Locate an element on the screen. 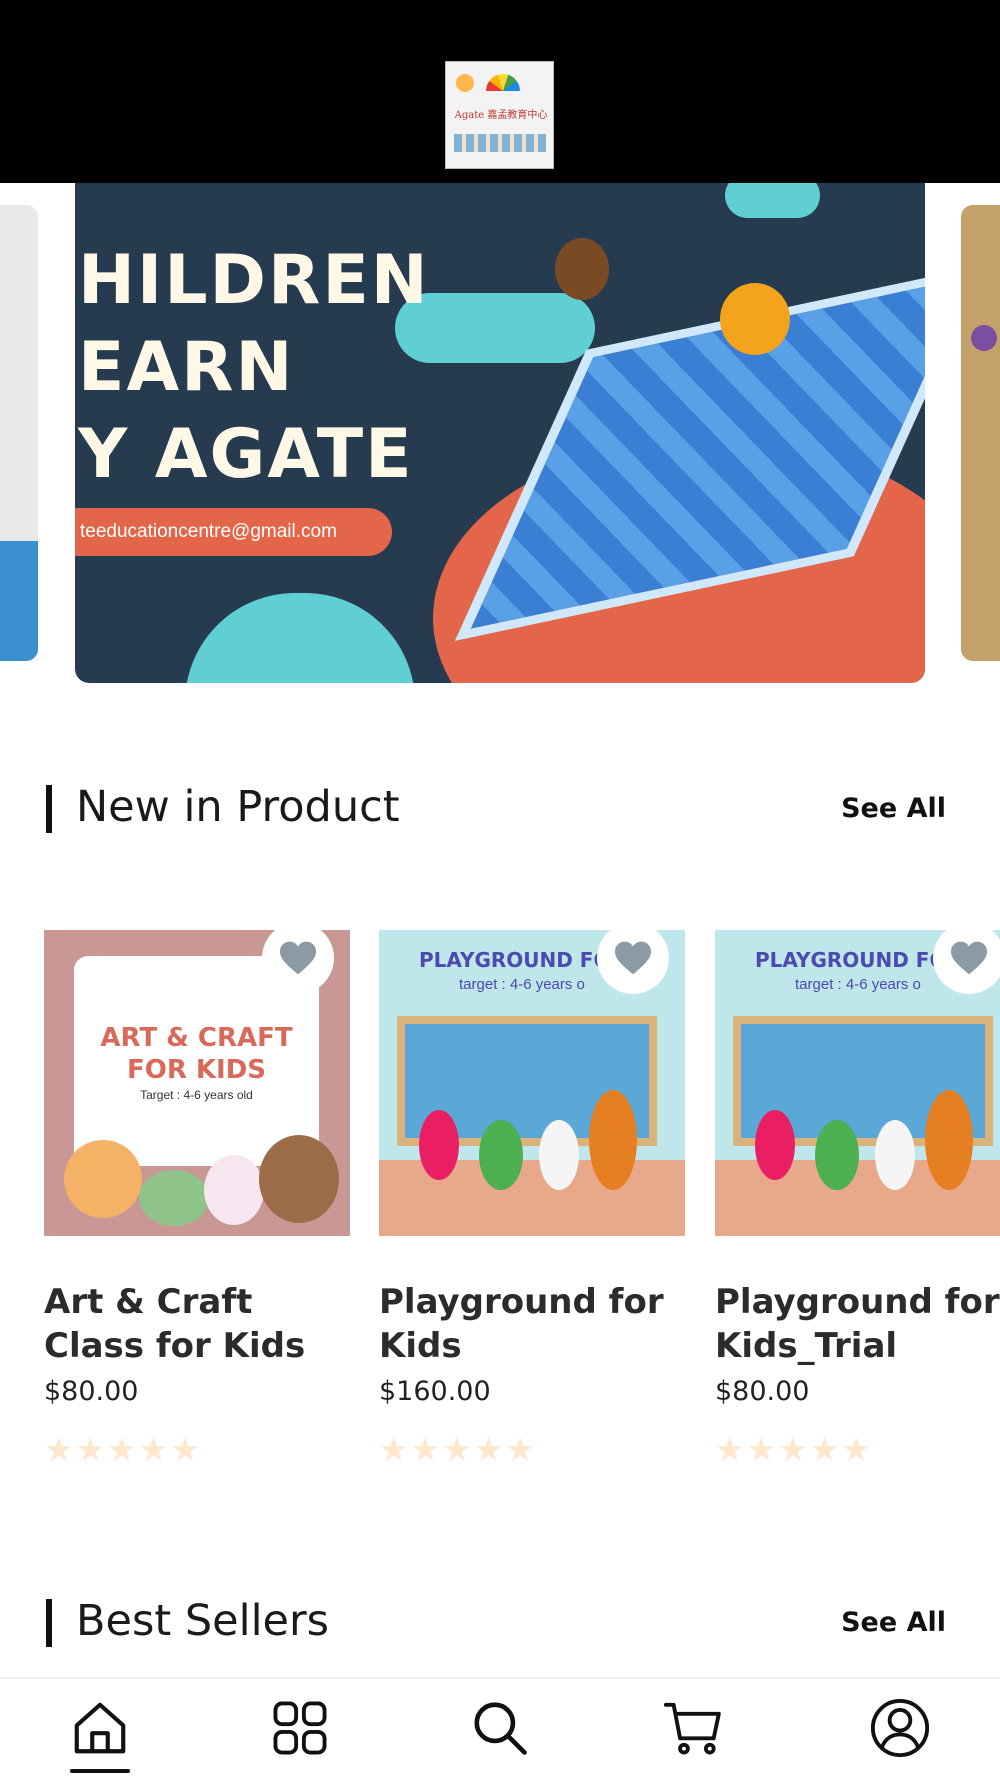 The height and width of the screenshot is (1778, 1000). nav-cart is located at coordinates (693, 1728).